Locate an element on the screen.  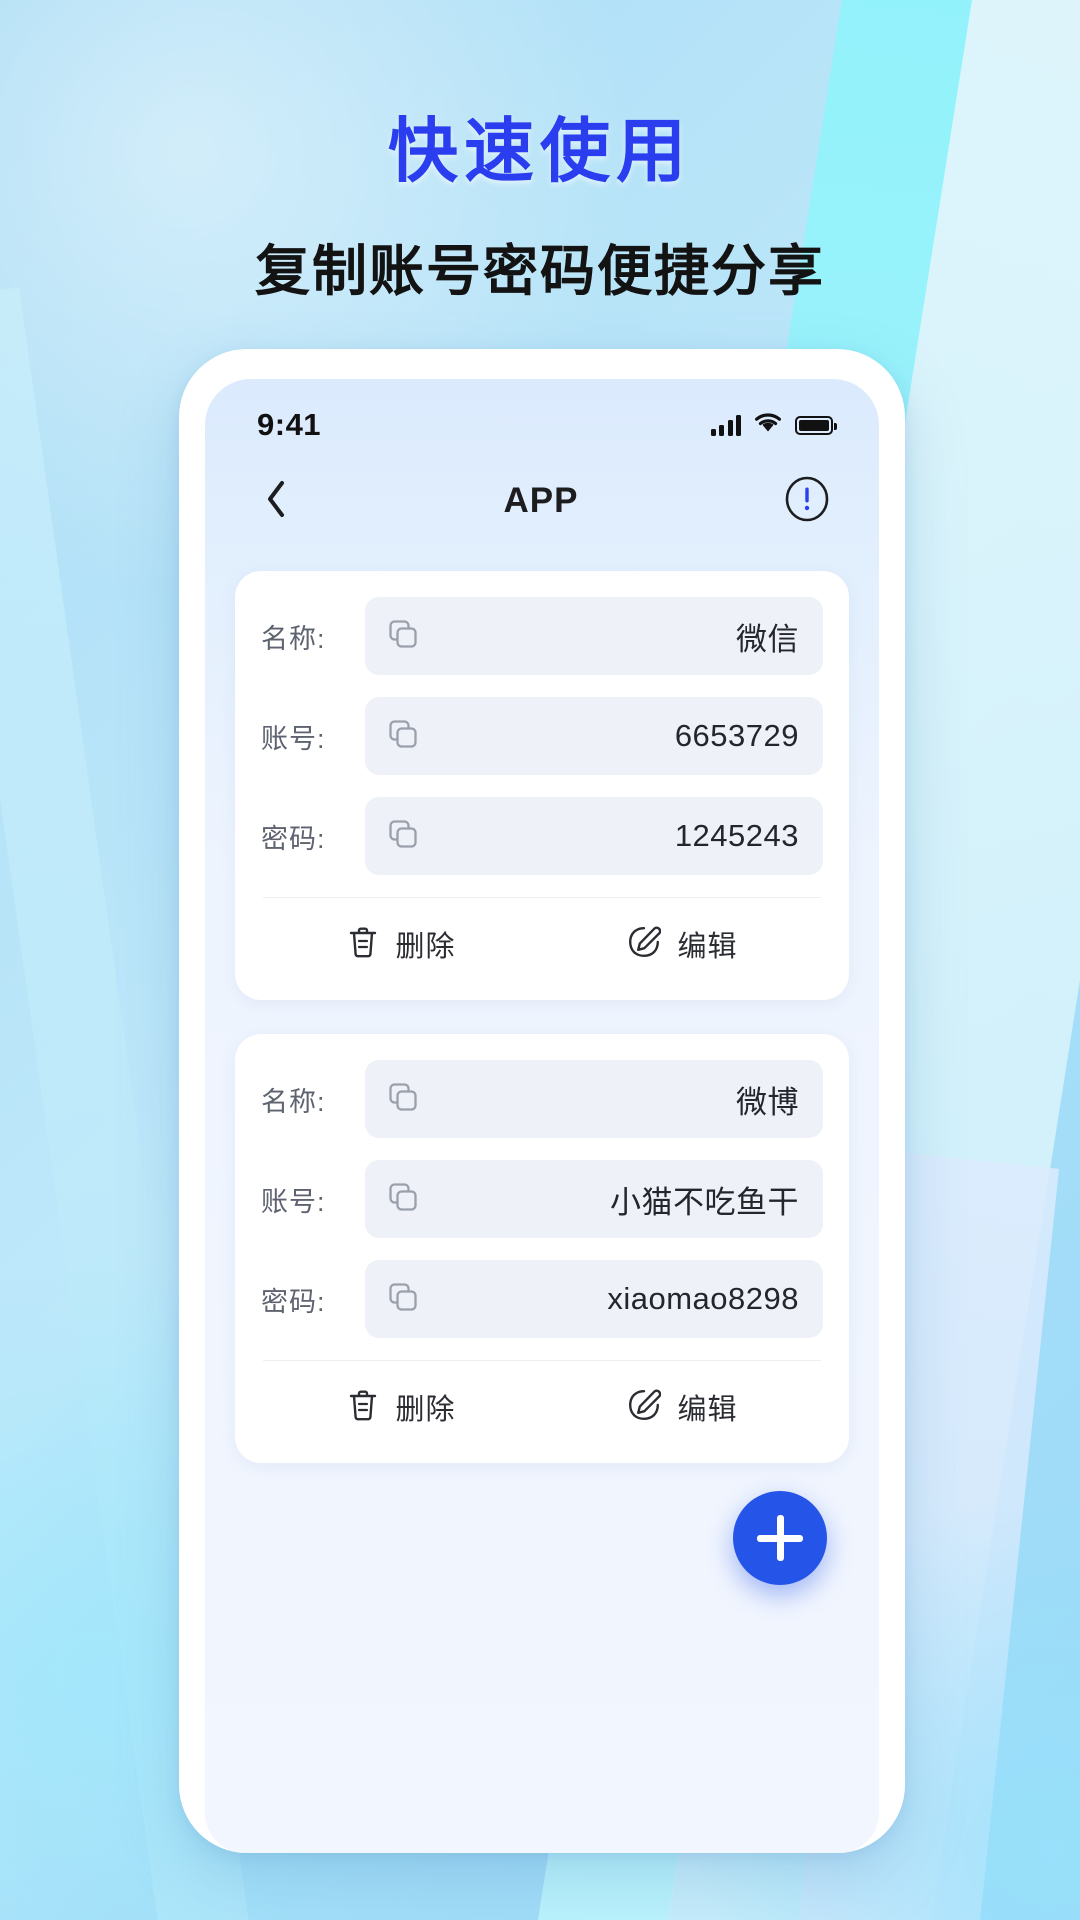
nav-title: APP is located at coordinates (541, 500).